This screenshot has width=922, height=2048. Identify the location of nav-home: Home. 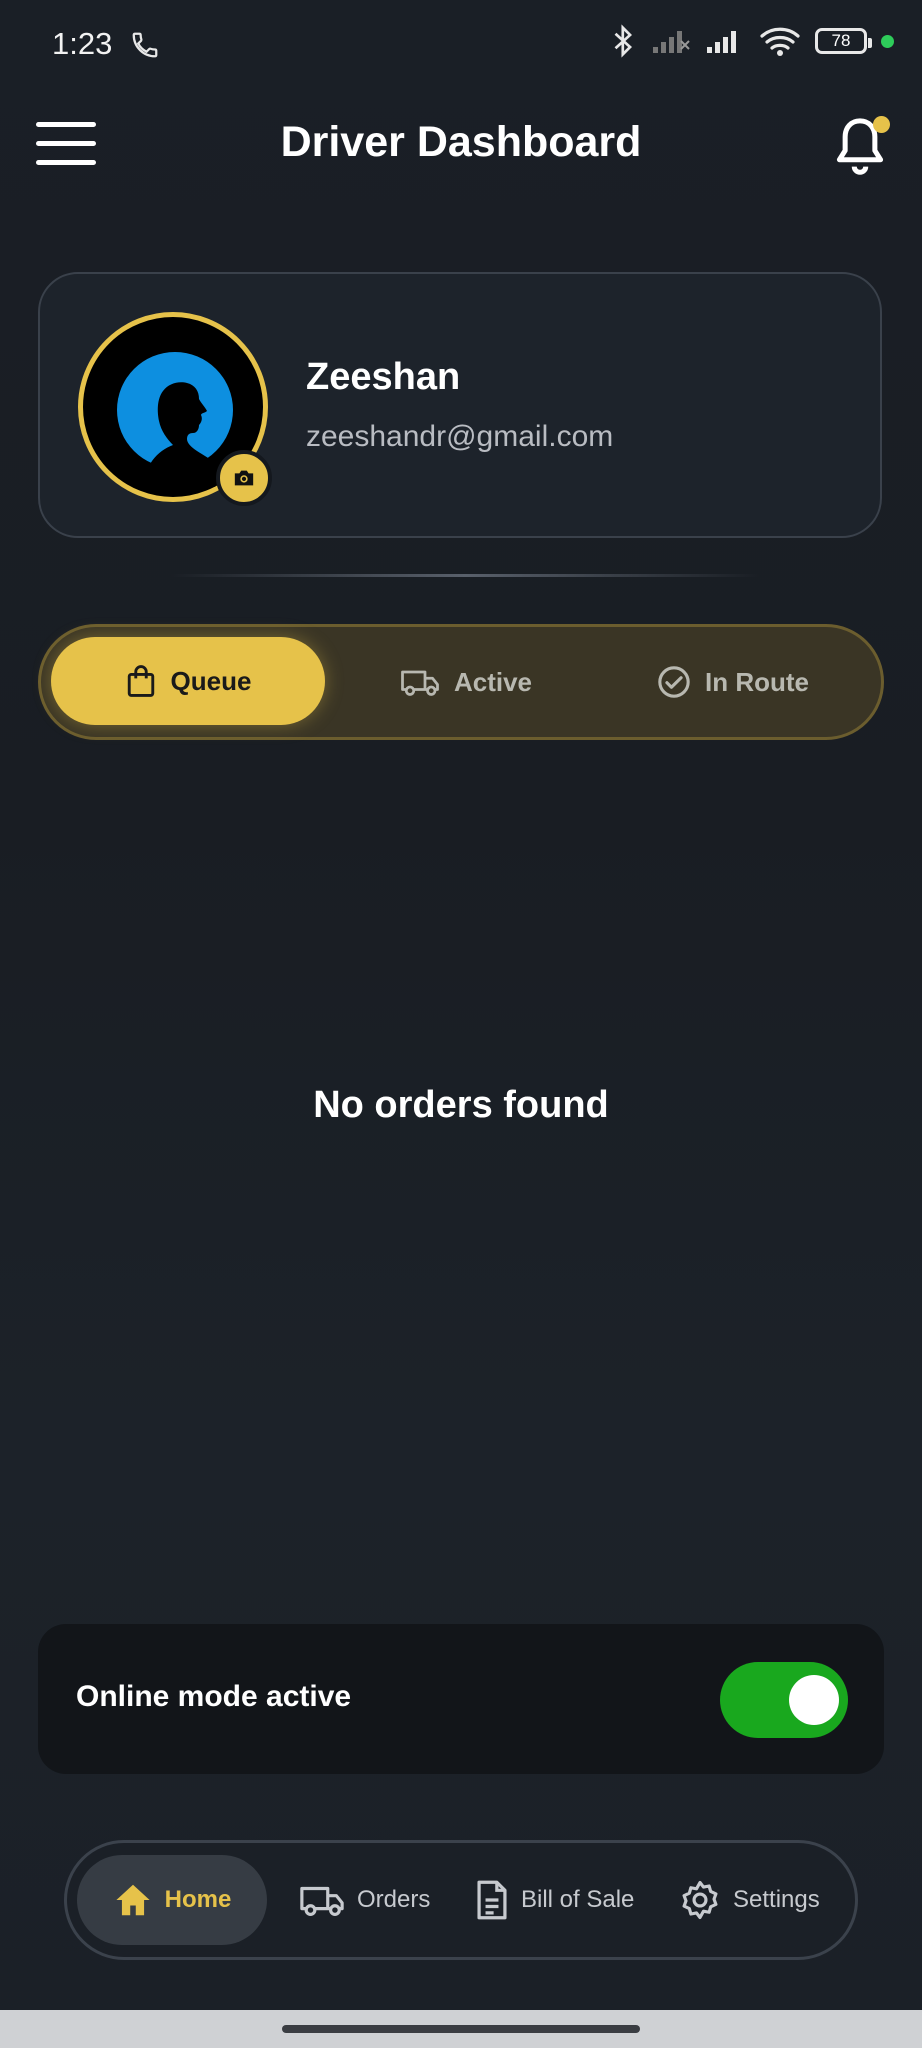
(172, 1900).